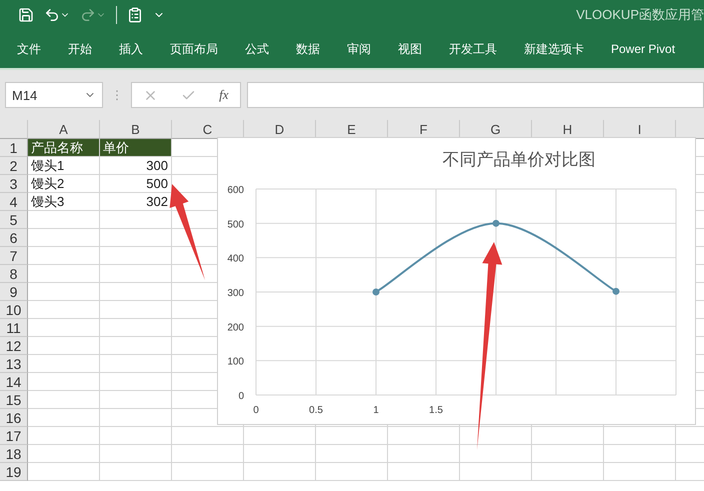  What do you see at coordinates (26, 15) in the screenshot?
I see `save-icon` at bounding box center [26, 15].